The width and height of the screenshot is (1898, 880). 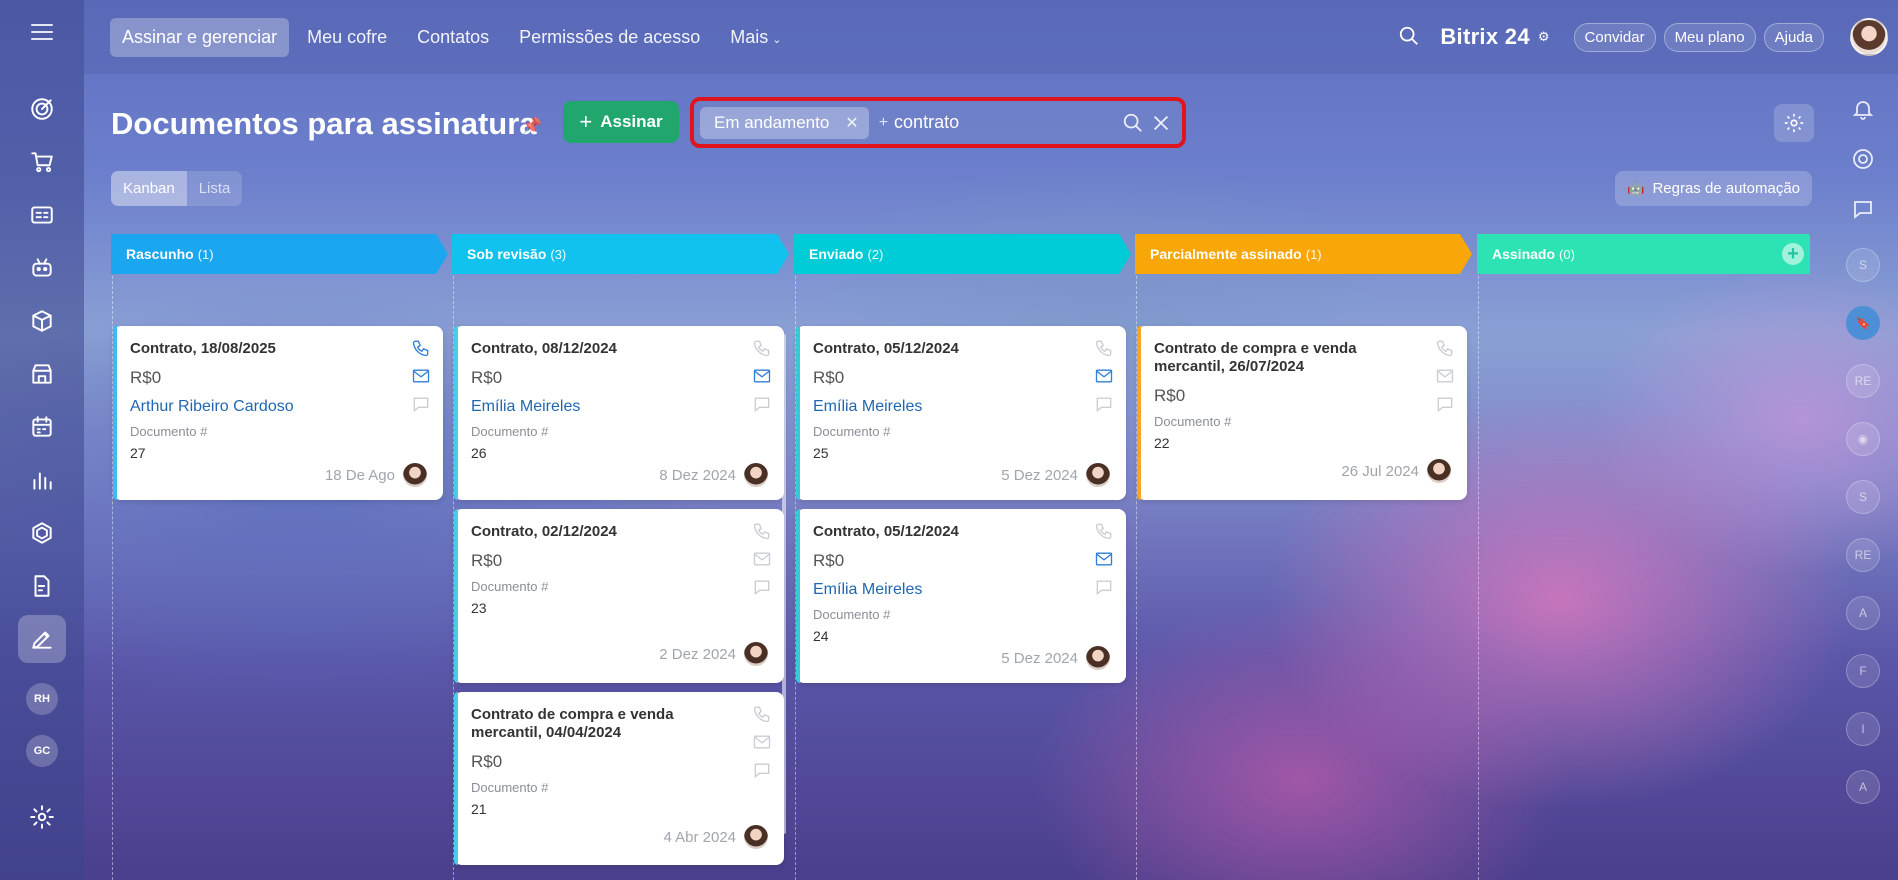 What do you see at coordinates (601, 532) in the screenshot?
I see `card-title: Contrato, 02/12/2024` at bounding box center [601, 532].